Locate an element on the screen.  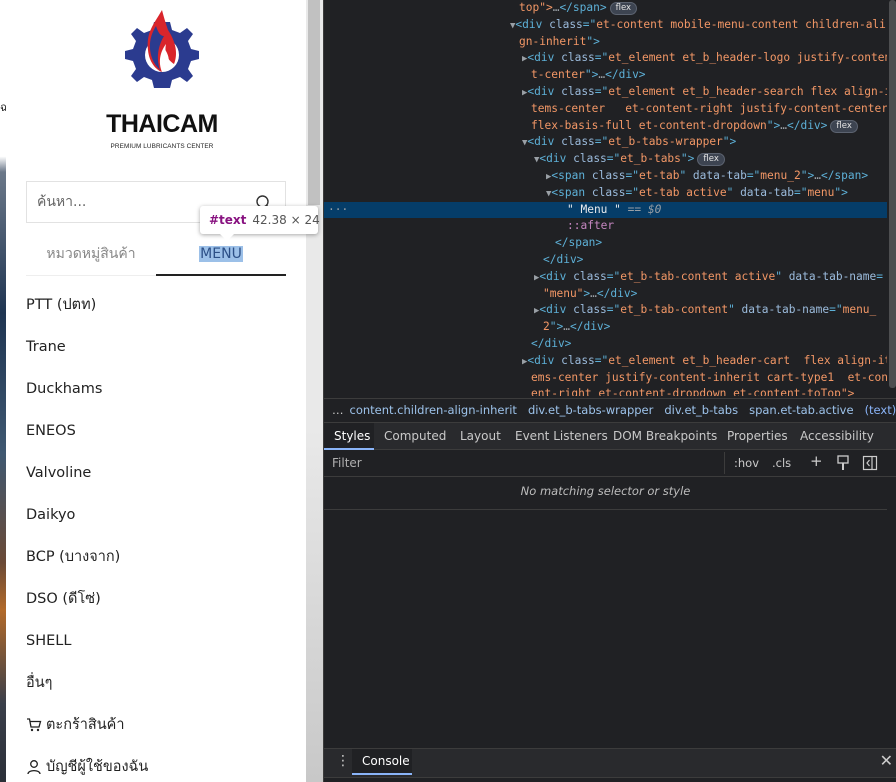
menu-tabs: หมวดหมู่สินค้า MENU is located at coordinates (156, 256).